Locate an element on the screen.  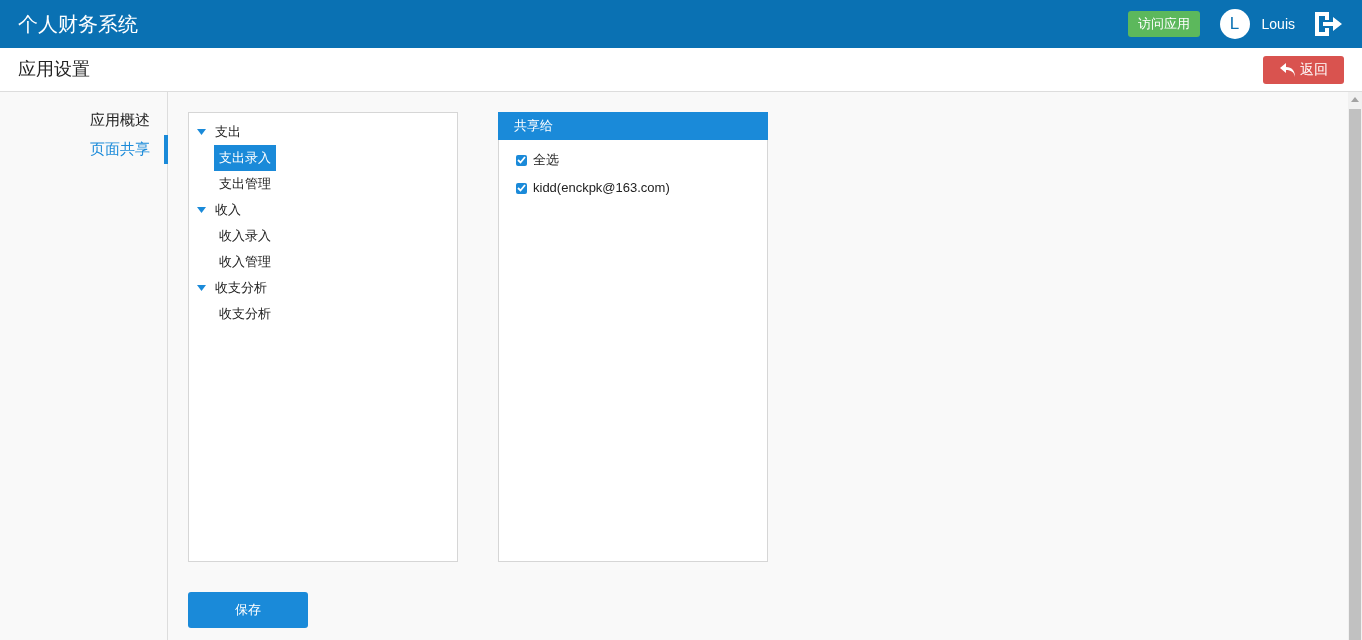
page-title: 应用设置 is located at coordinates (54, 69).